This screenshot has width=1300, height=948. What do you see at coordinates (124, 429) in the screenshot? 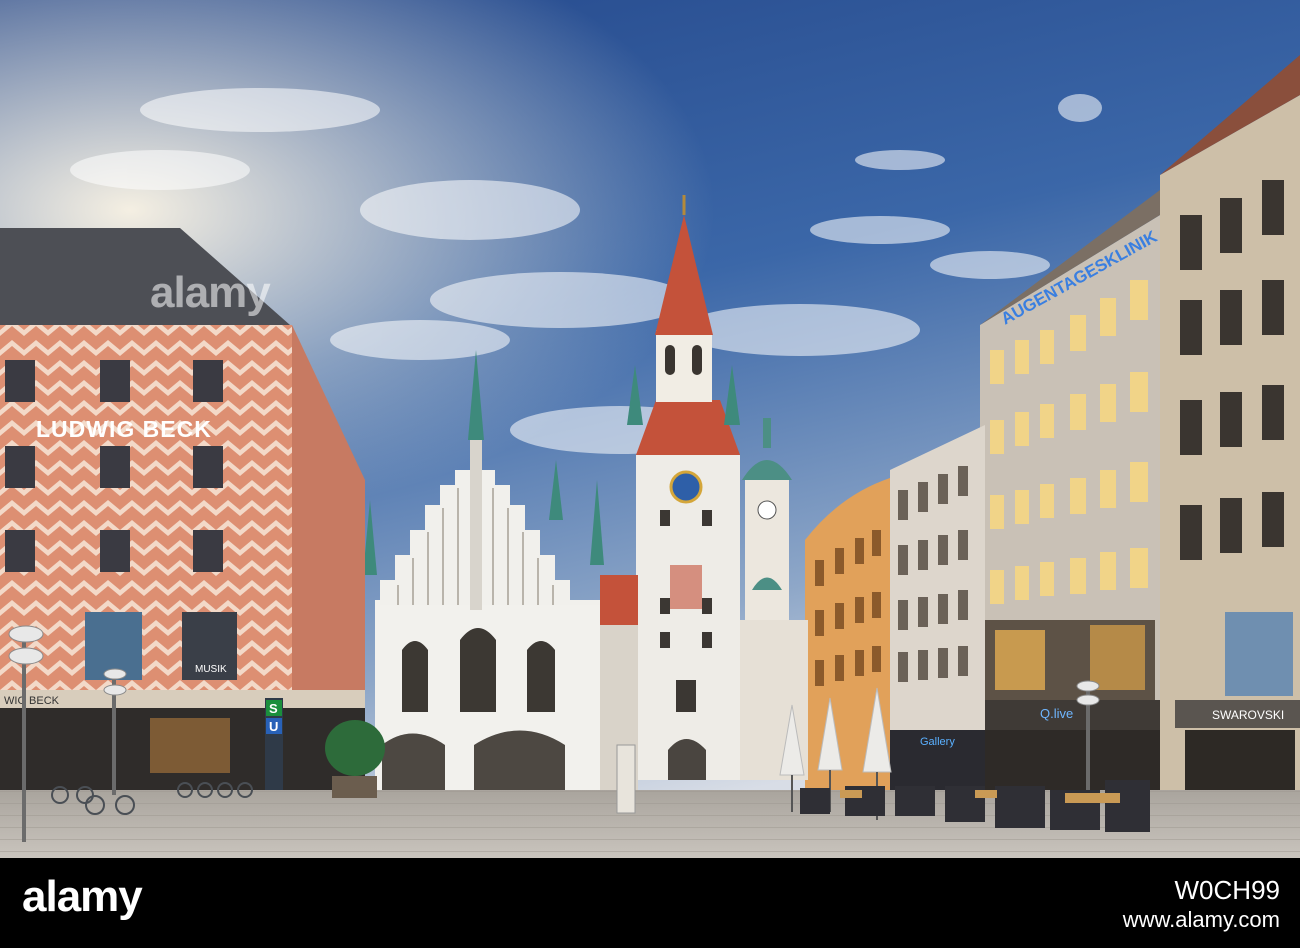
I see `ludwig-beck-sign: LUDWIG BECK` at bounding box center [124, 429].